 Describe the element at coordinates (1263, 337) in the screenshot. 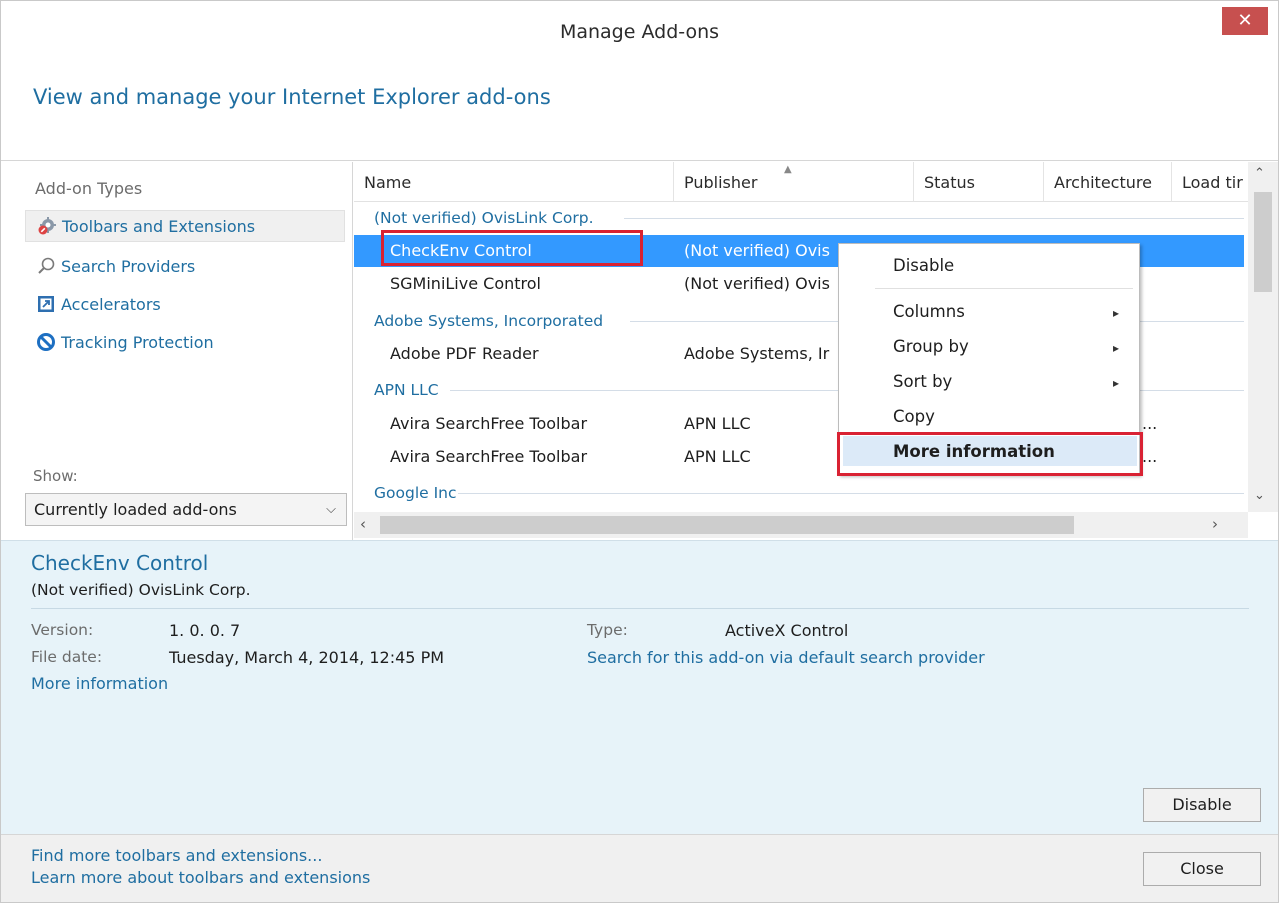

I see `vertical-scrollbar: ⌃ ⌄` at that location.